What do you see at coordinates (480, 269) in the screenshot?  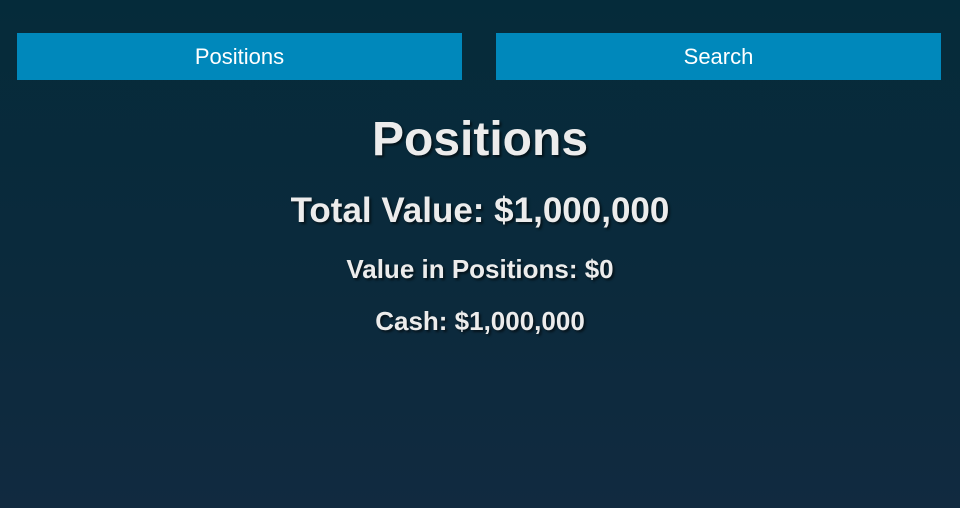 I see `value-in-positions-text: Value in Positions: $0` at bounding box center [480, 269].